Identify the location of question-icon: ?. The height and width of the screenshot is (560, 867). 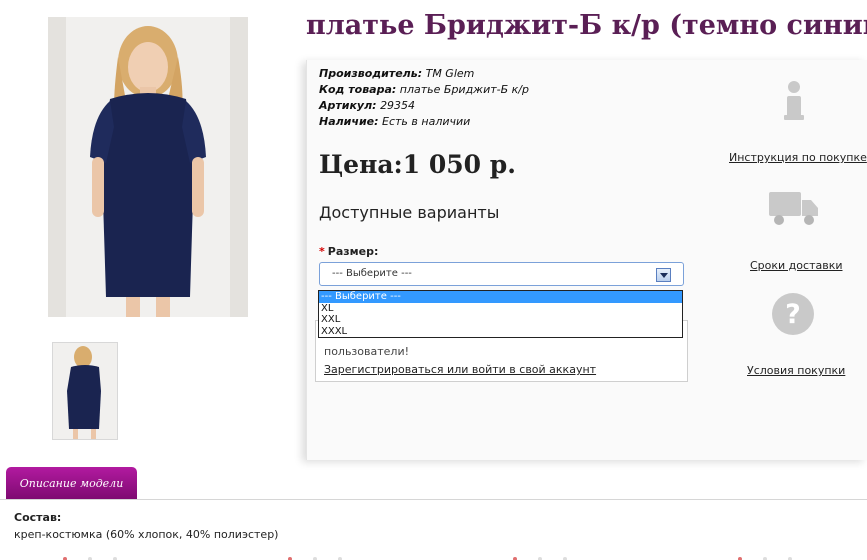
(793, 316).